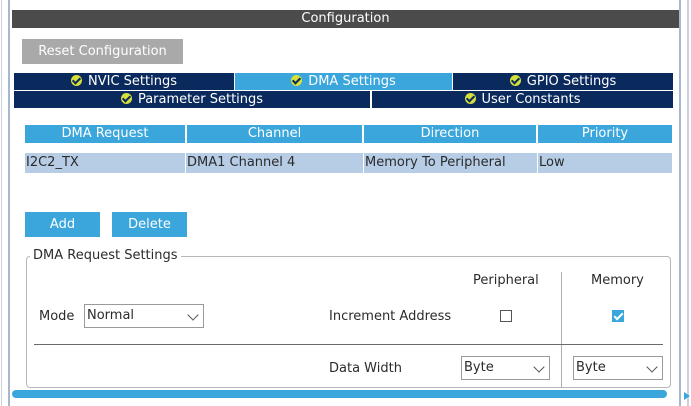 Image resolution: width=691 pixels, height=406 pixels. I want to click on tab-label: NVIC Settings, so click(132, 81).